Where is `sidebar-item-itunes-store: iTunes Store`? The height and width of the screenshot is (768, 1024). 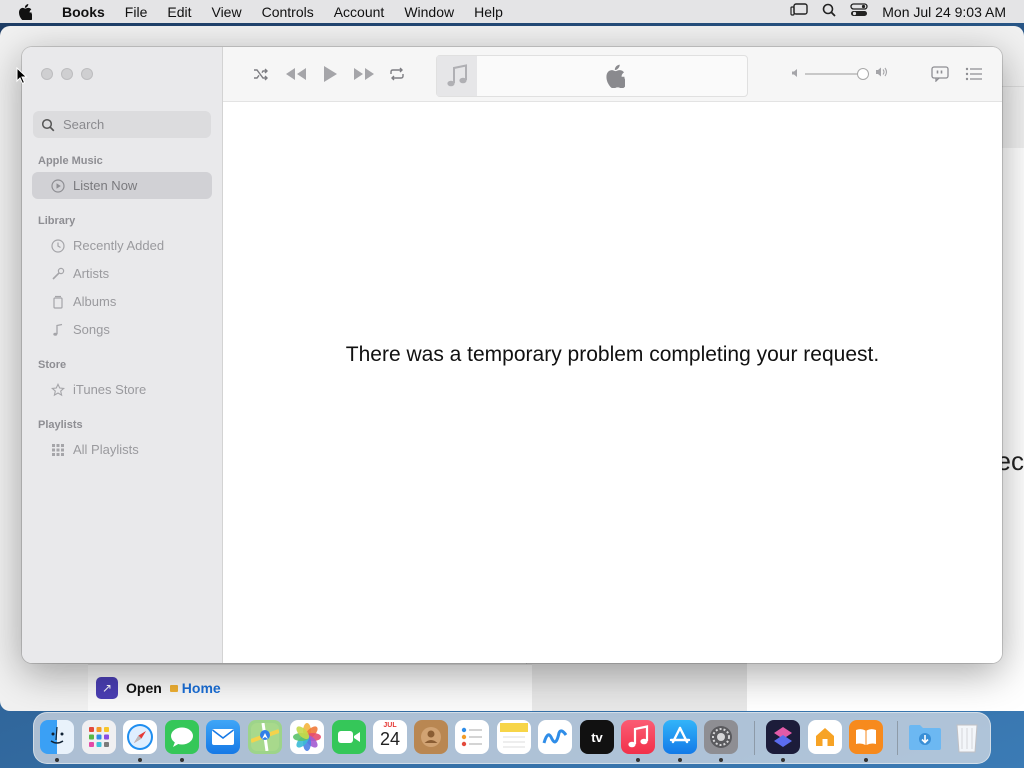 sidebar-item-itunes-store: iTunes Store is located at coordinates (122, 389).